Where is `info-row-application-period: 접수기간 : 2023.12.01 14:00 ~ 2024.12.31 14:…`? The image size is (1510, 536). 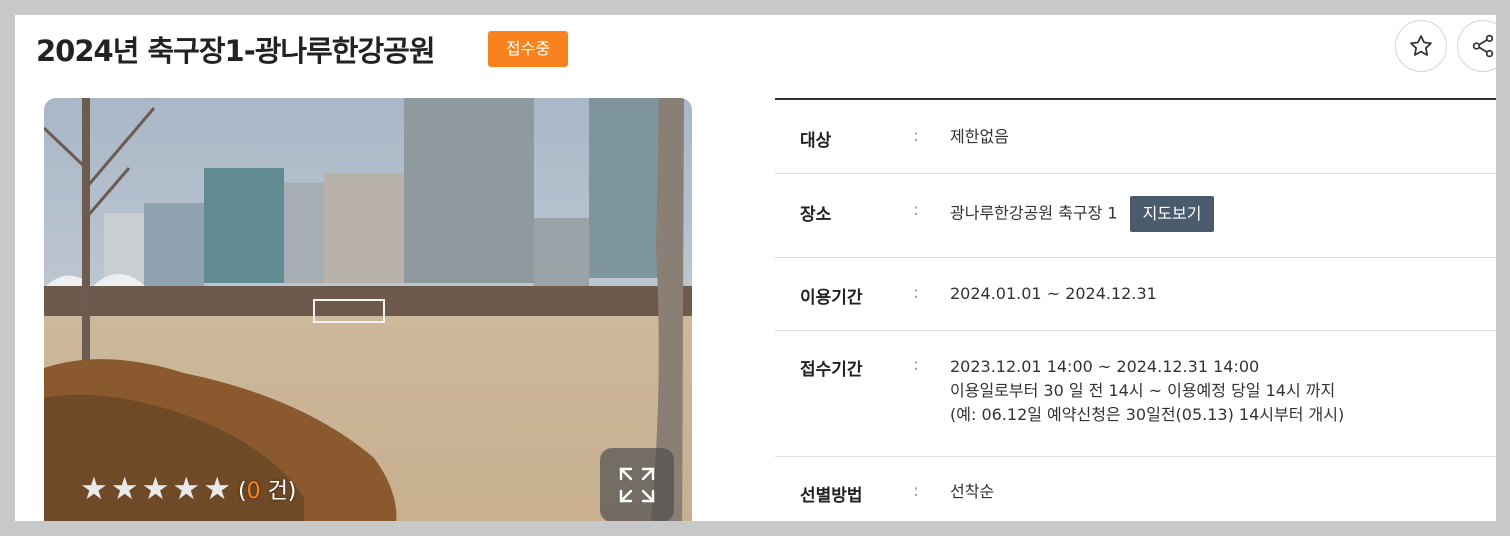
info-row-application-period: 접수기간 : 2023.12.01 14:00 ~ 2024.12.31 14:… is located at coordinates (1135, 394).